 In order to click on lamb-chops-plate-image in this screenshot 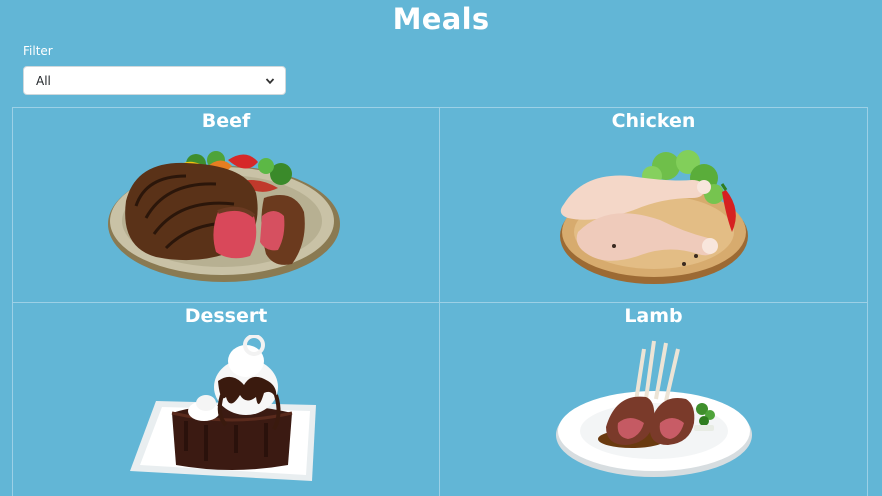, I will do `click(653, 408)`.